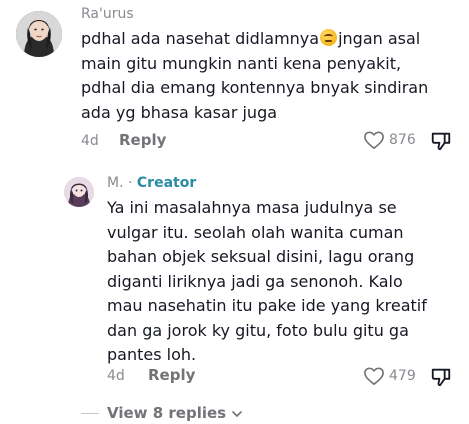  What do you see at coordinates (258, 330) in the screenshot?
I see `comment-line: dan ga jorok ky gitu, foto bulu gitu ga` at bounding box center [258, 330].